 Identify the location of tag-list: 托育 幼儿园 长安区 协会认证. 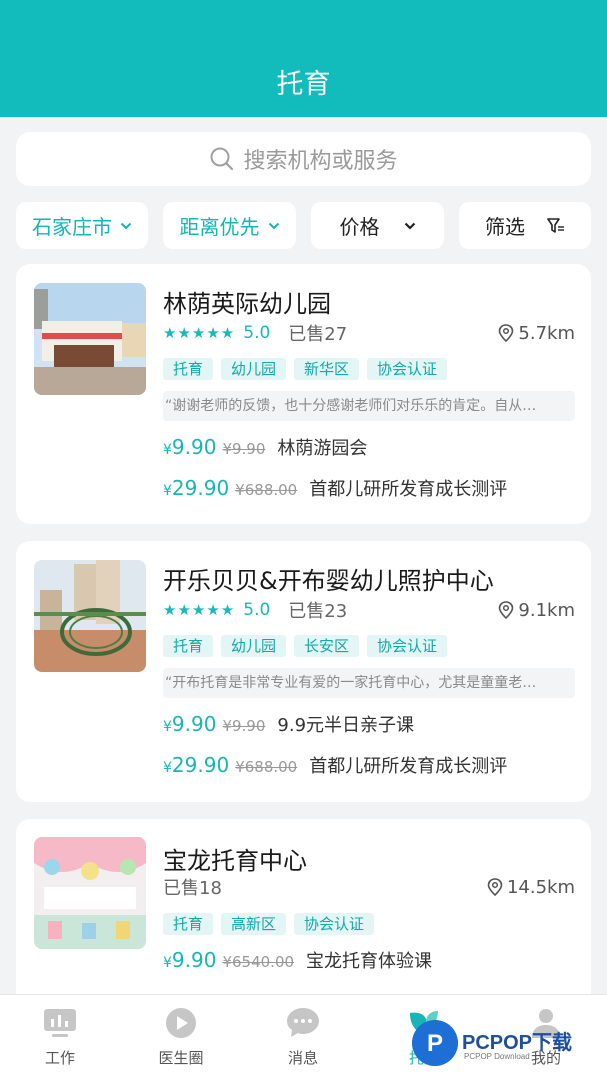
(309, 646).